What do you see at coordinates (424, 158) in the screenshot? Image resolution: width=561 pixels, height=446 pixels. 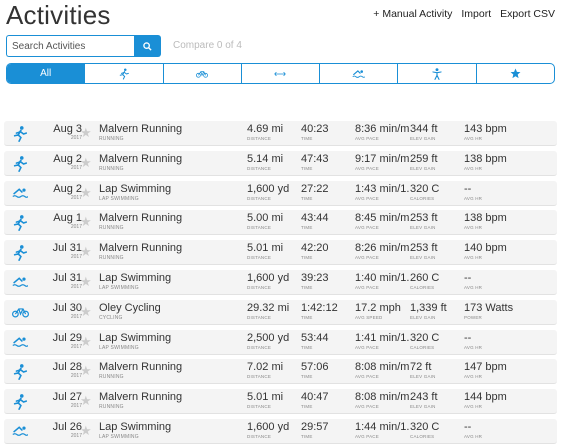 I see `metric-secondary-value: 259 ft` at bounding box center [424, 158].